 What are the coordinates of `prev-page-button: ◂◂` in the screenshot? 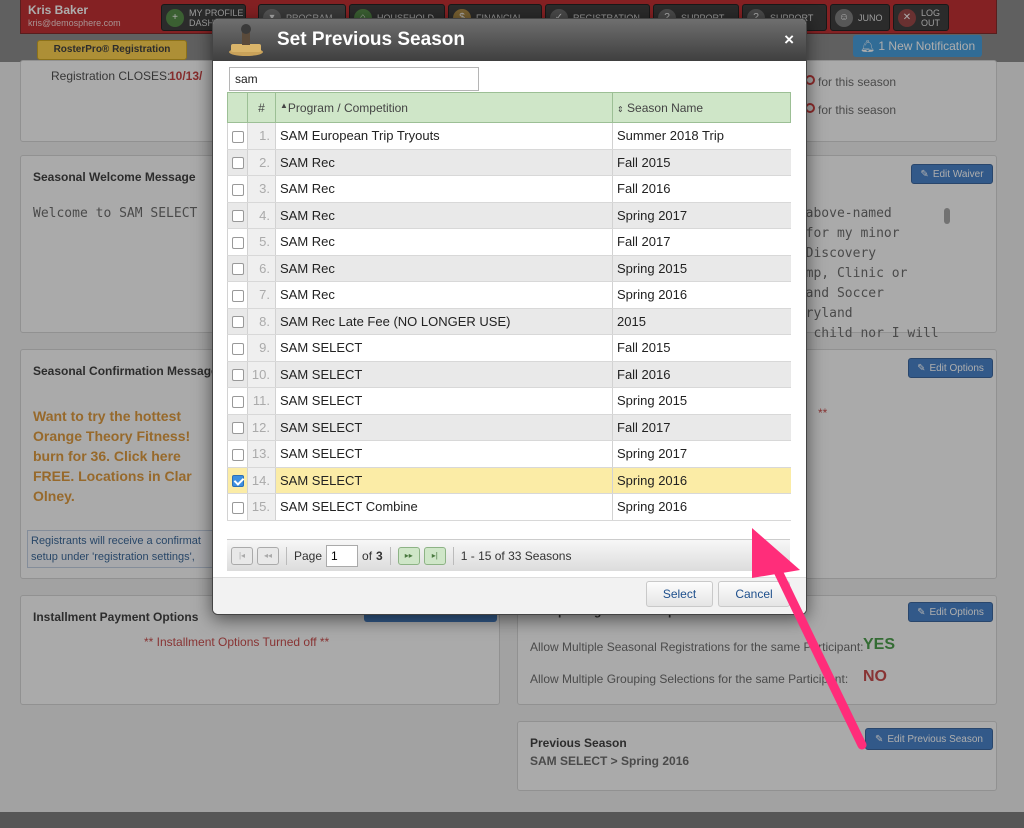 It's located at (268, 555).